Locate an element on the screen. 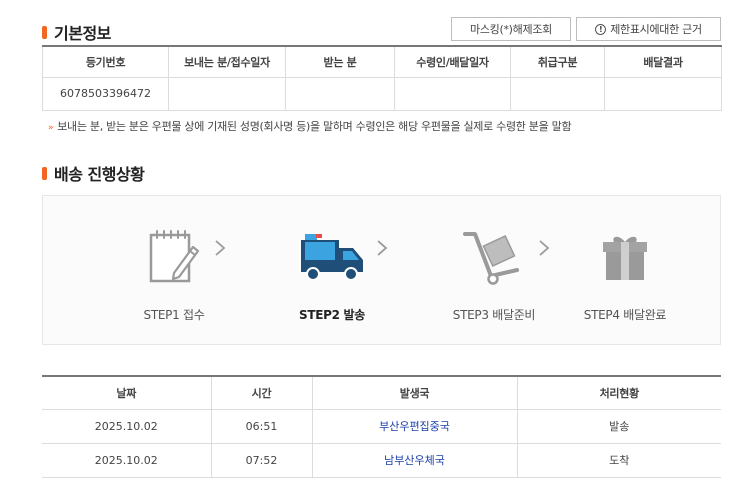 The height and width of the screenshot is (481, 751). col-header-sender: 보내는 분/접수일자 is located at coordinates (227, 61).